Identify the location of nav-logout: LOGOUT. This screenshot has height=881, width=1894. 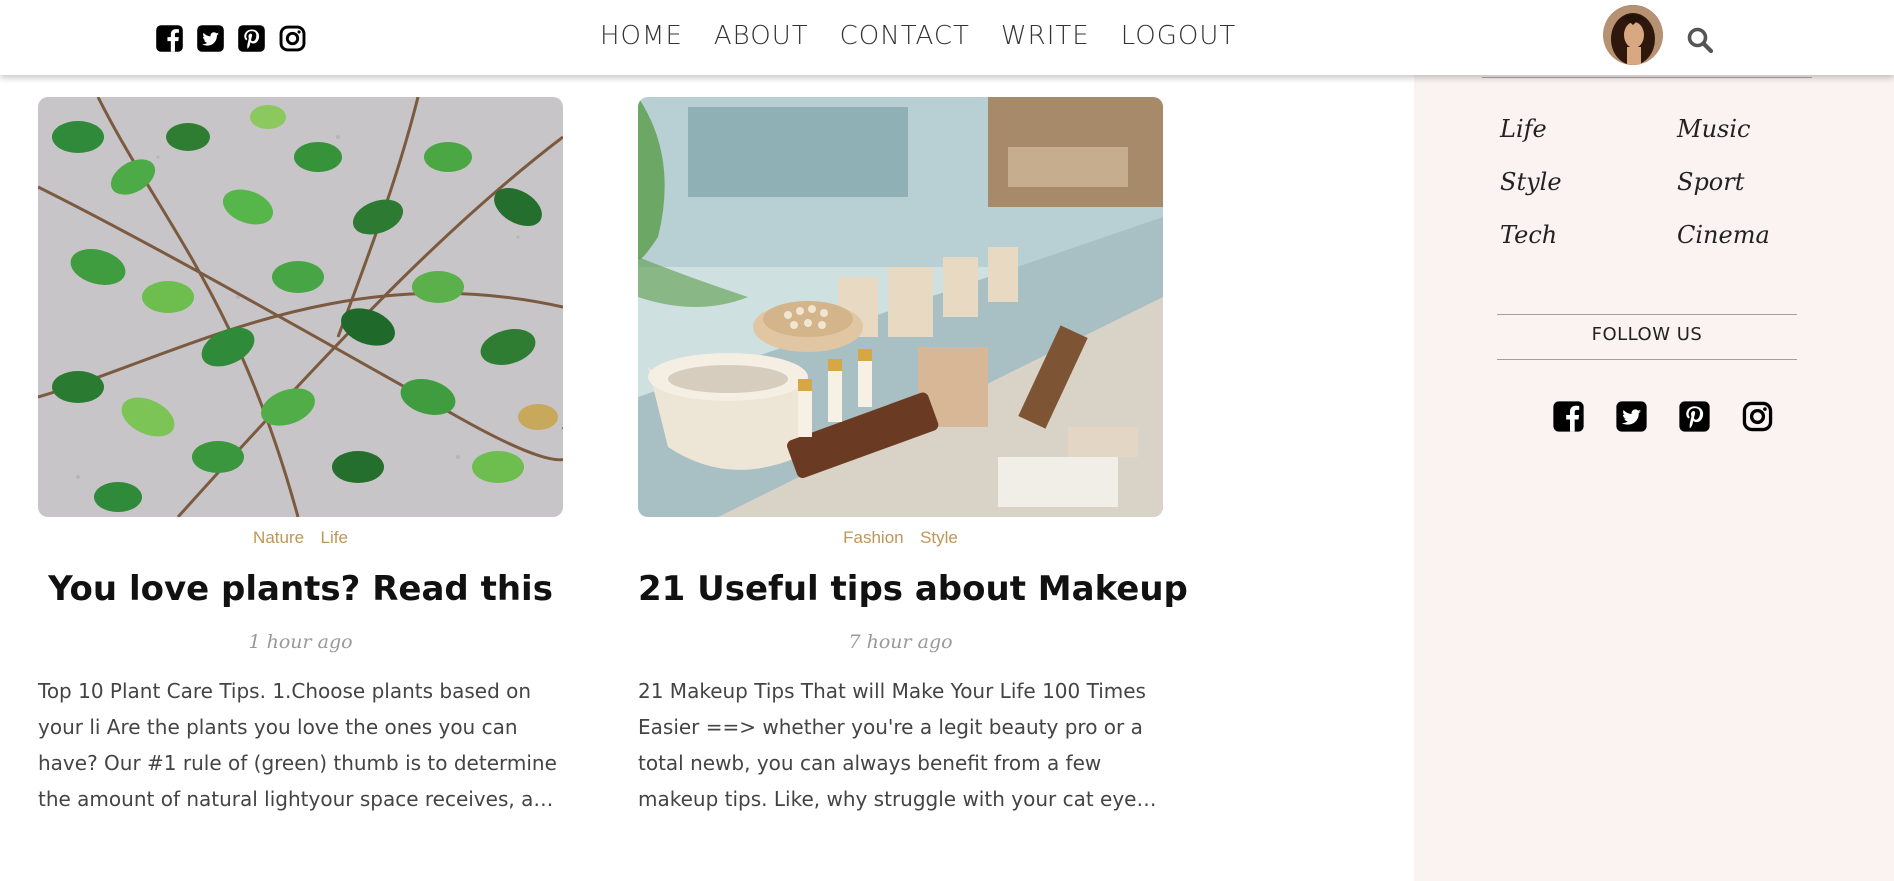
(1179, 36).